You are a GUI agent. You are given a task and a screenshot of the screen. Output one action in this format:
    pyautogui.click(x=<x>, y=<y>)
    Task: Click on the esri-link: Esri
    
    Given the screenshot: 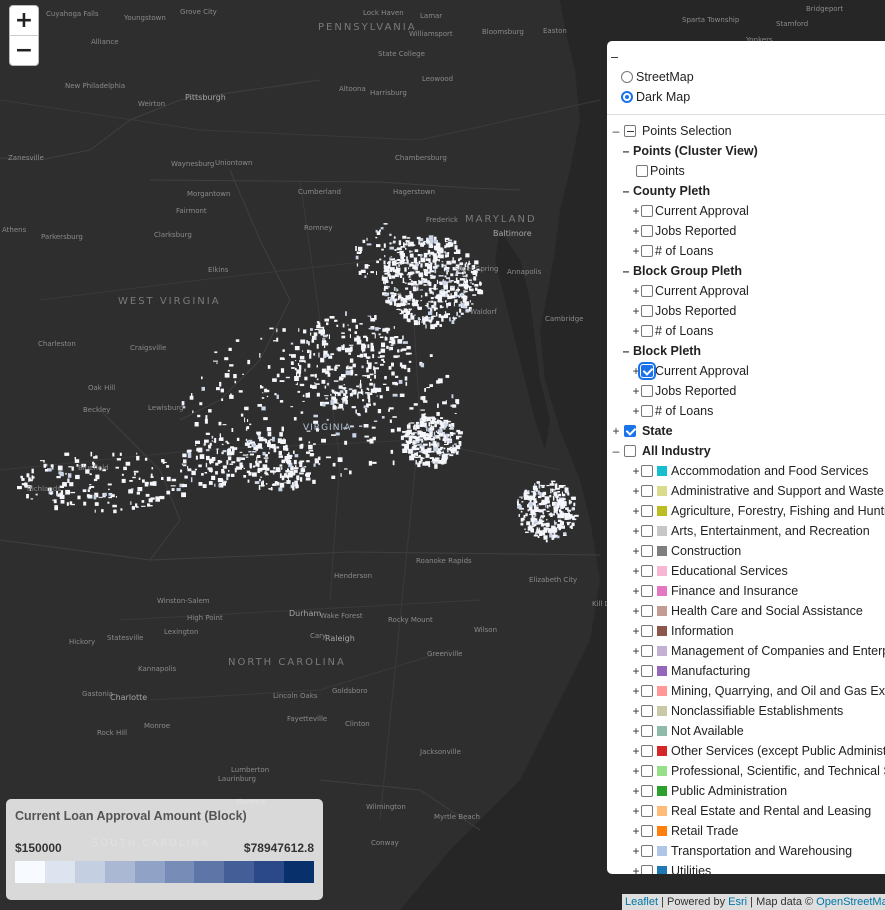 What is the action you would take?
    pyautogui.click(x=737, y=902)
    